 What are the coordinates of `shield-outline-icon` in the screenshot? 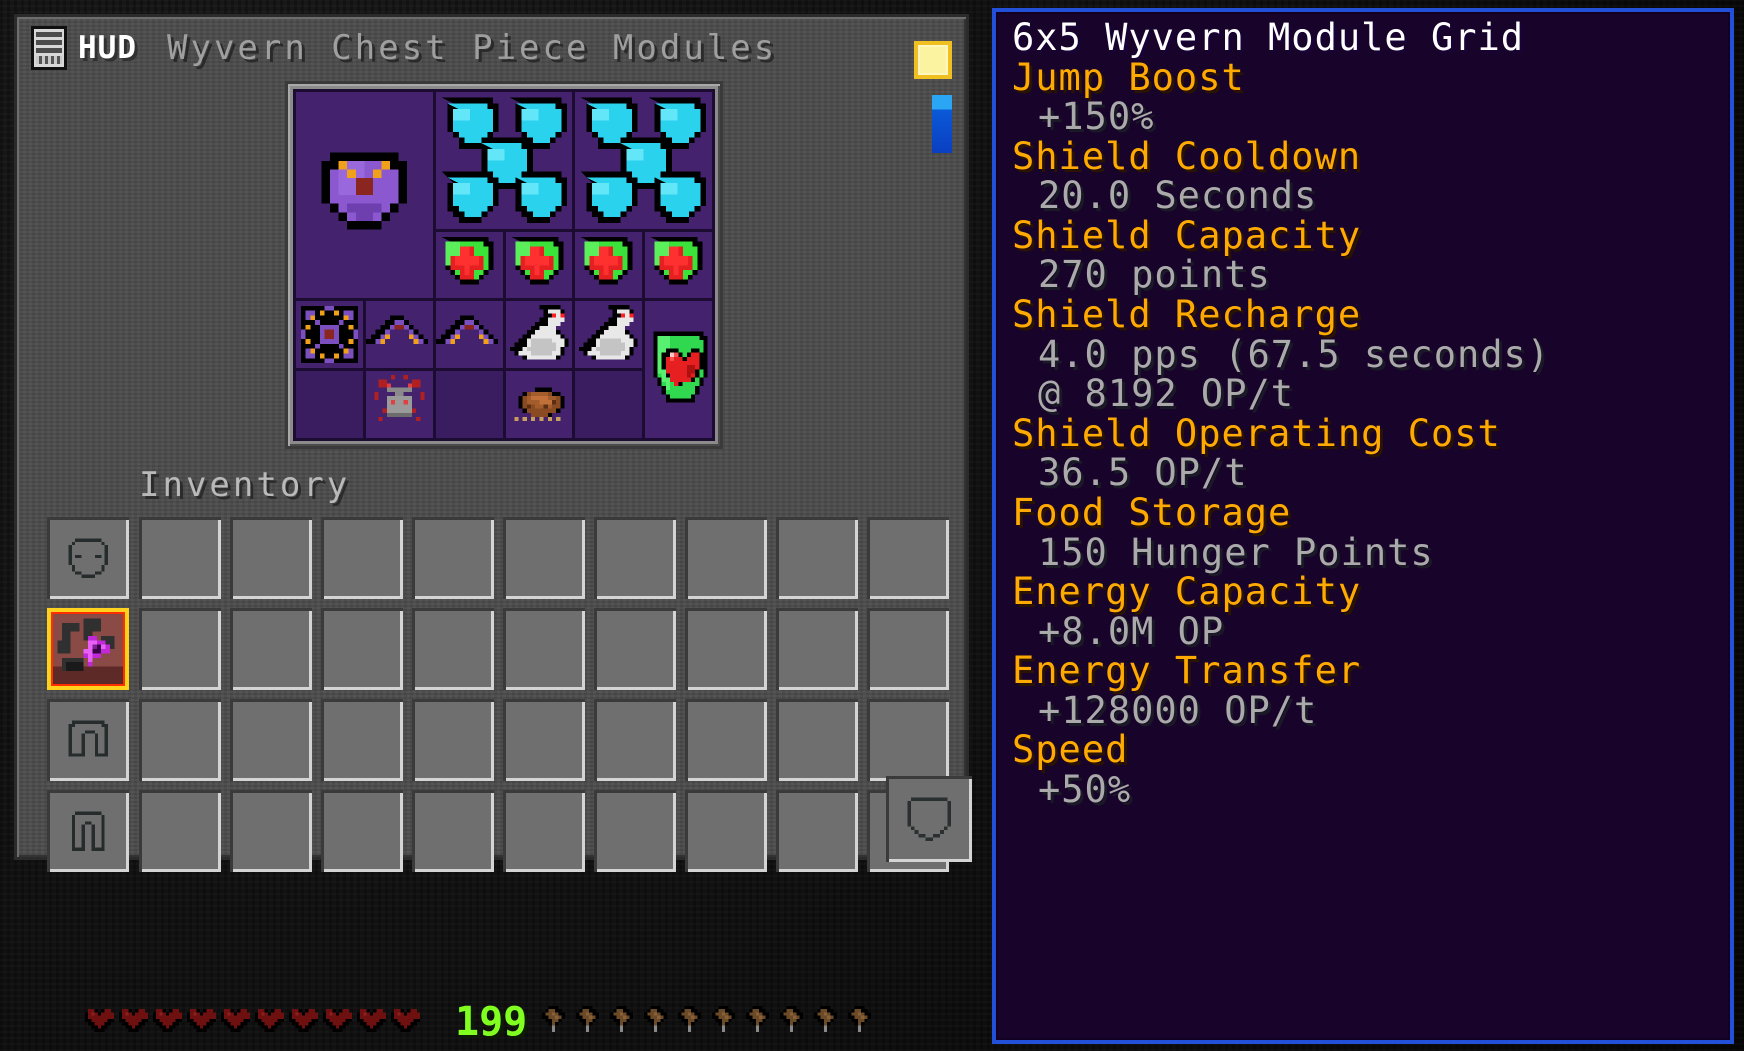 It's located at (929, 819).